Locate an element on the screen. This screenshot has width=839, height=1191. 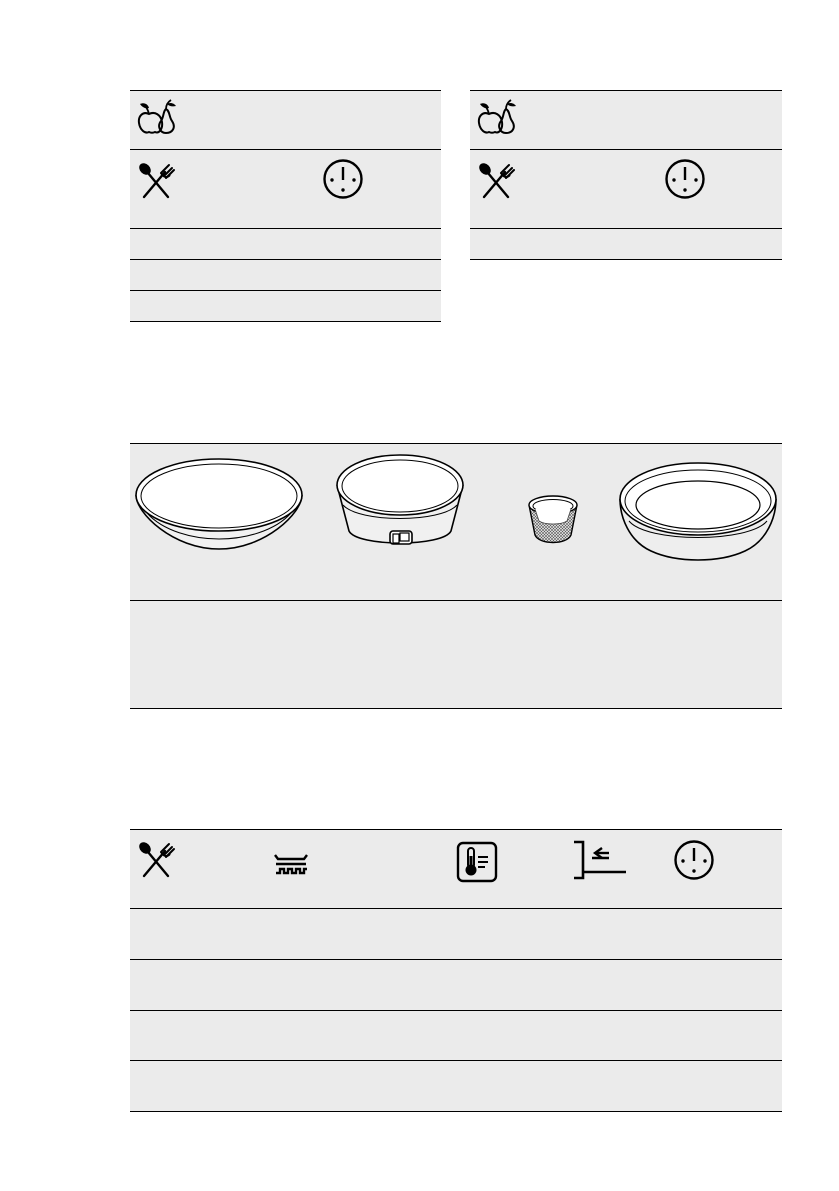
flat-tart-pan-icon is located at coordinates (219, 505).